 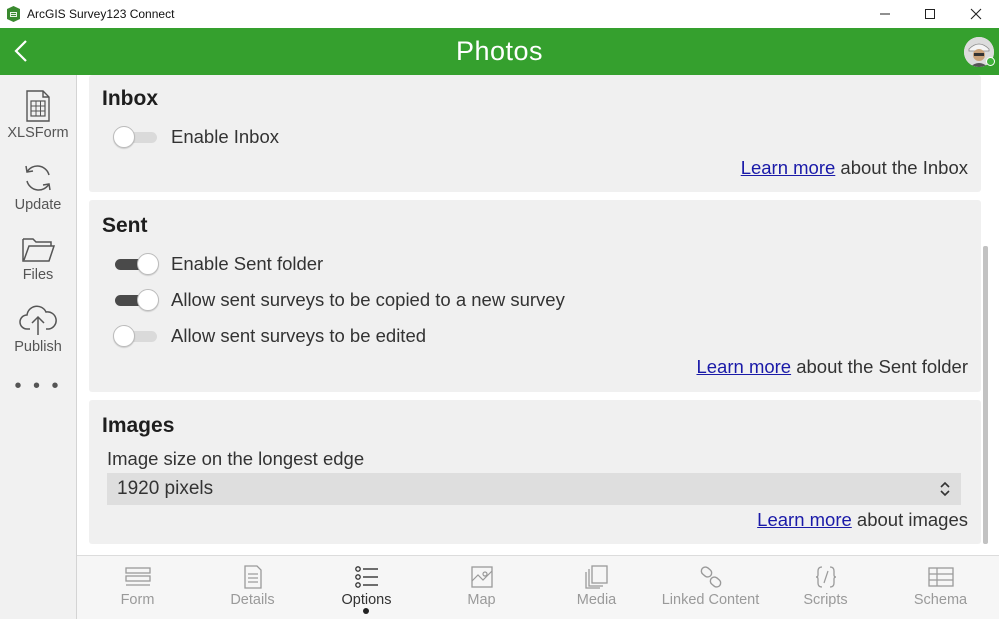 What do you see at coordinates (940, 577) in the screenshot?
I see `schema-icon` at bounding box center [940, 577].